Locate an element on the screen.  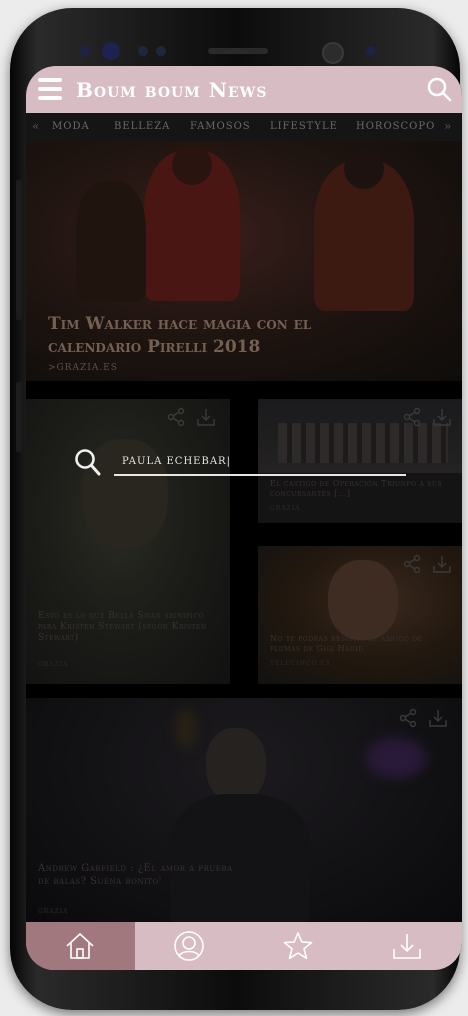
avatar-icon is located at coordinates (189, 946).